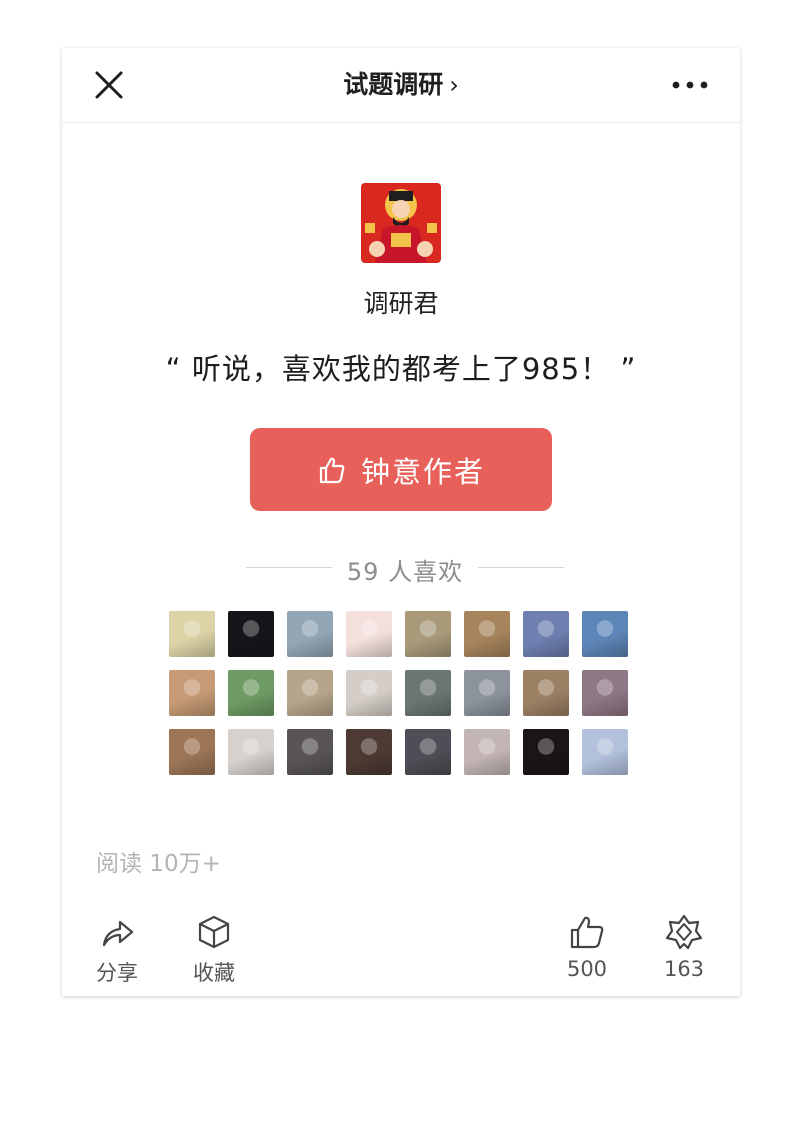 The height and width of the screenshot is (1133, 800). I want to click on like-author-button: 钟意作者, so click(401, 469).